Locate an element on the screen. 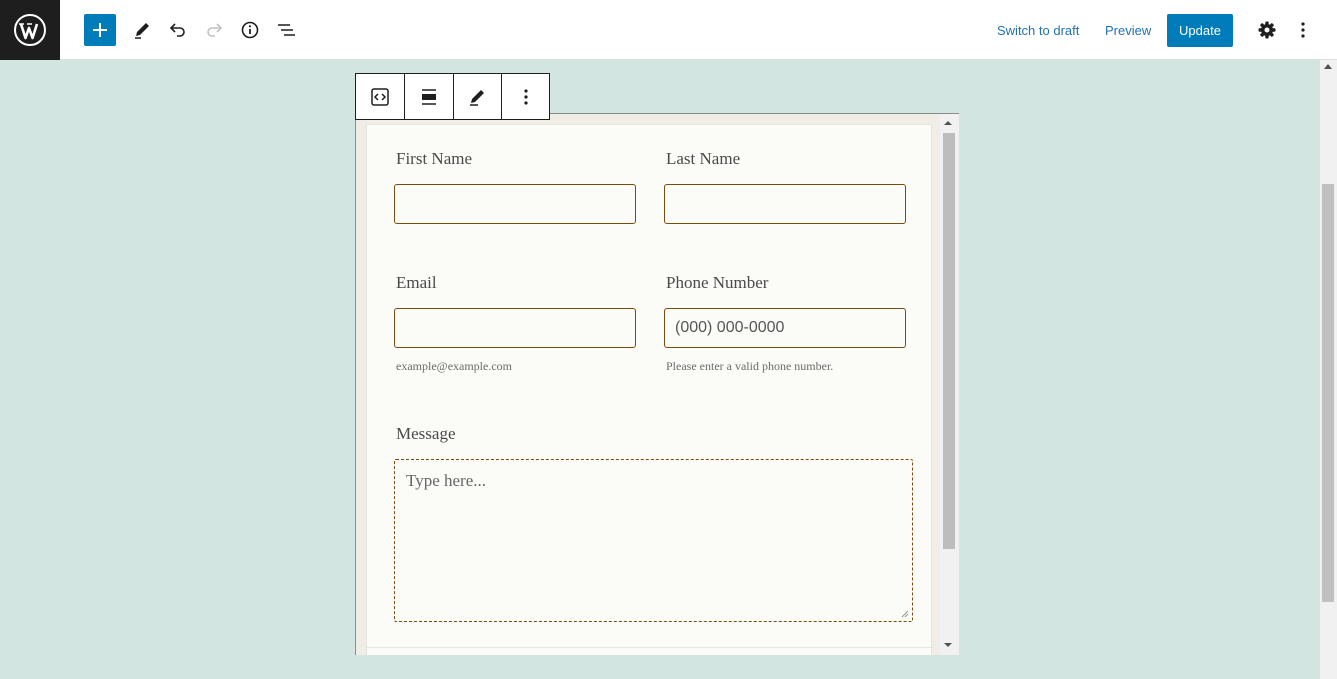 Image resolution: width=1337 pixels, height=679 pixels. frame-scrollbar is located at coordinates (949, 384).